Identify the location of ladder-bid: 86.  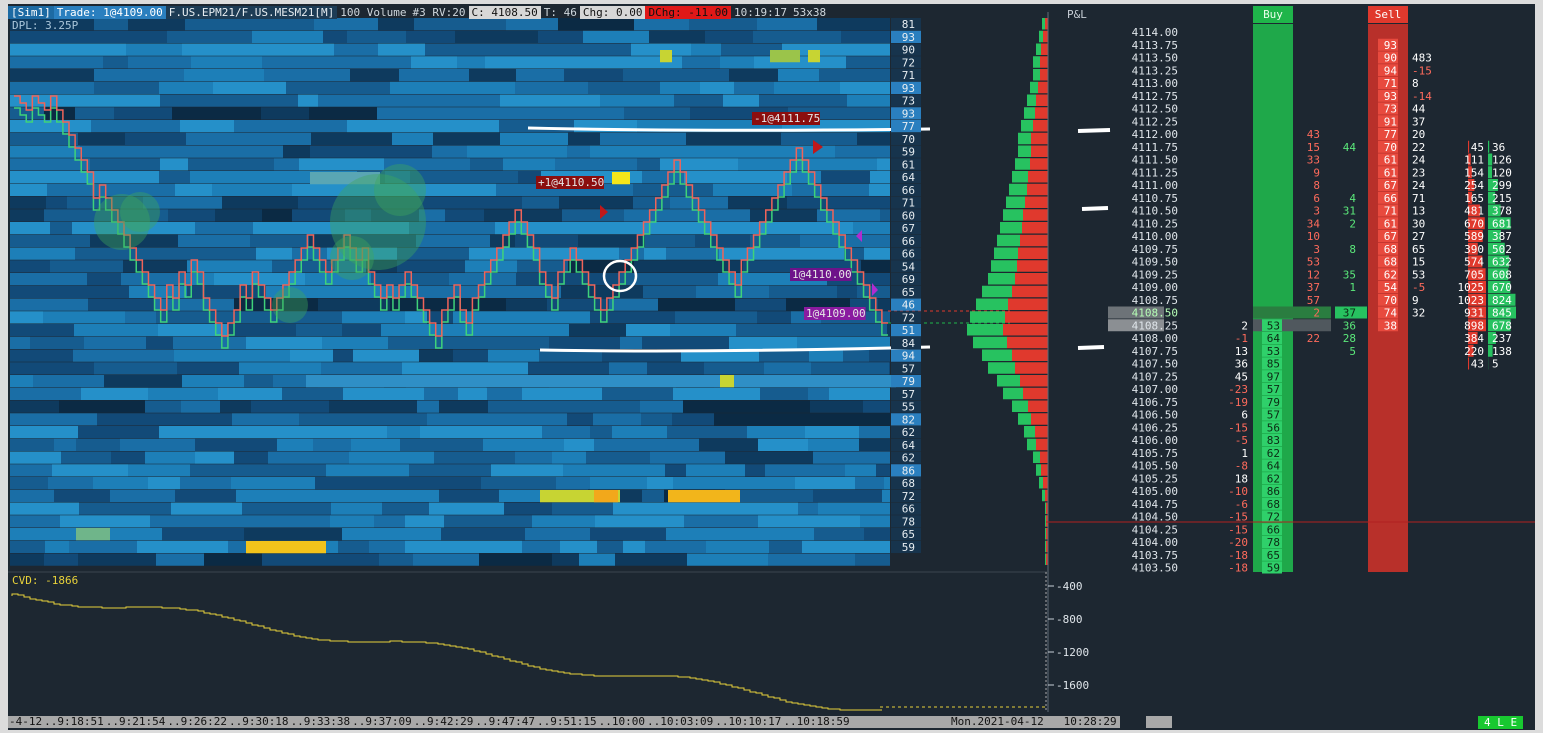
(1273, 491).